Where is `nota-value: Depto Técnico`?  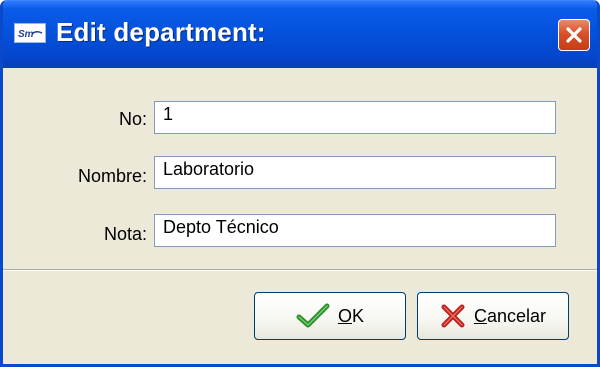
nota-value: Depto Técnico is located at coordinates (221, 226).